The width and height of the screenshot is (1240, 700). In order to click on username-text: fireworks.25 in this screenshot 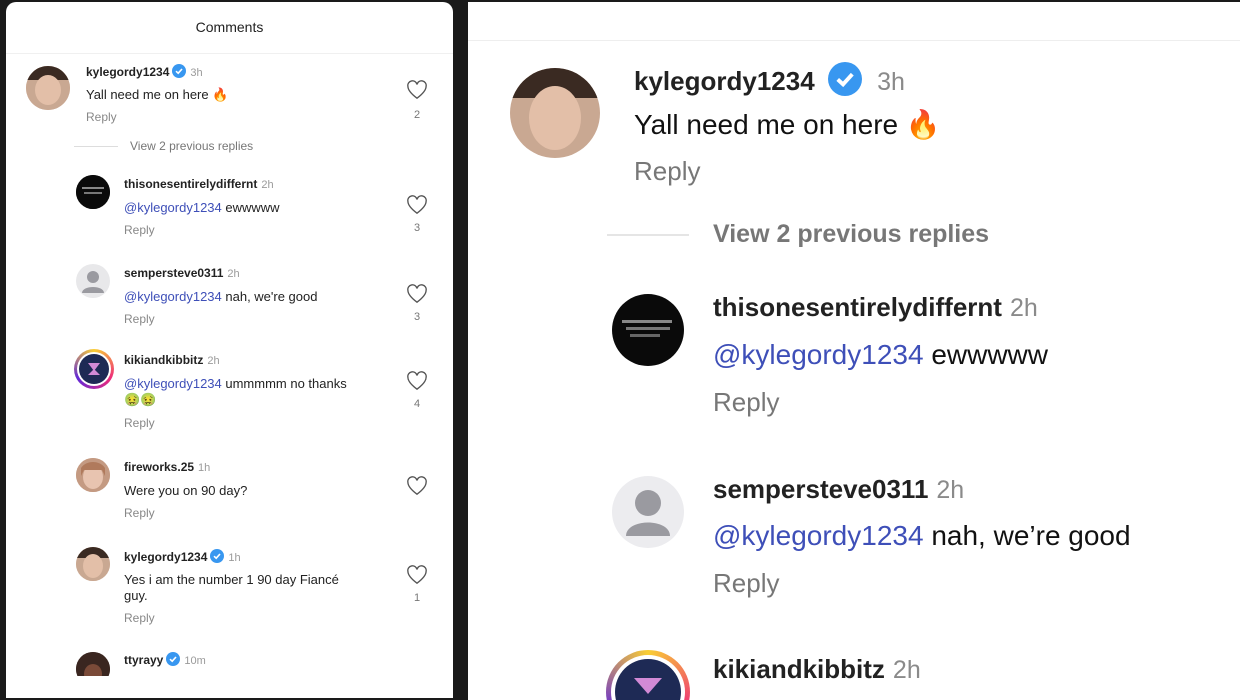, I will do `click(159, 467)`.